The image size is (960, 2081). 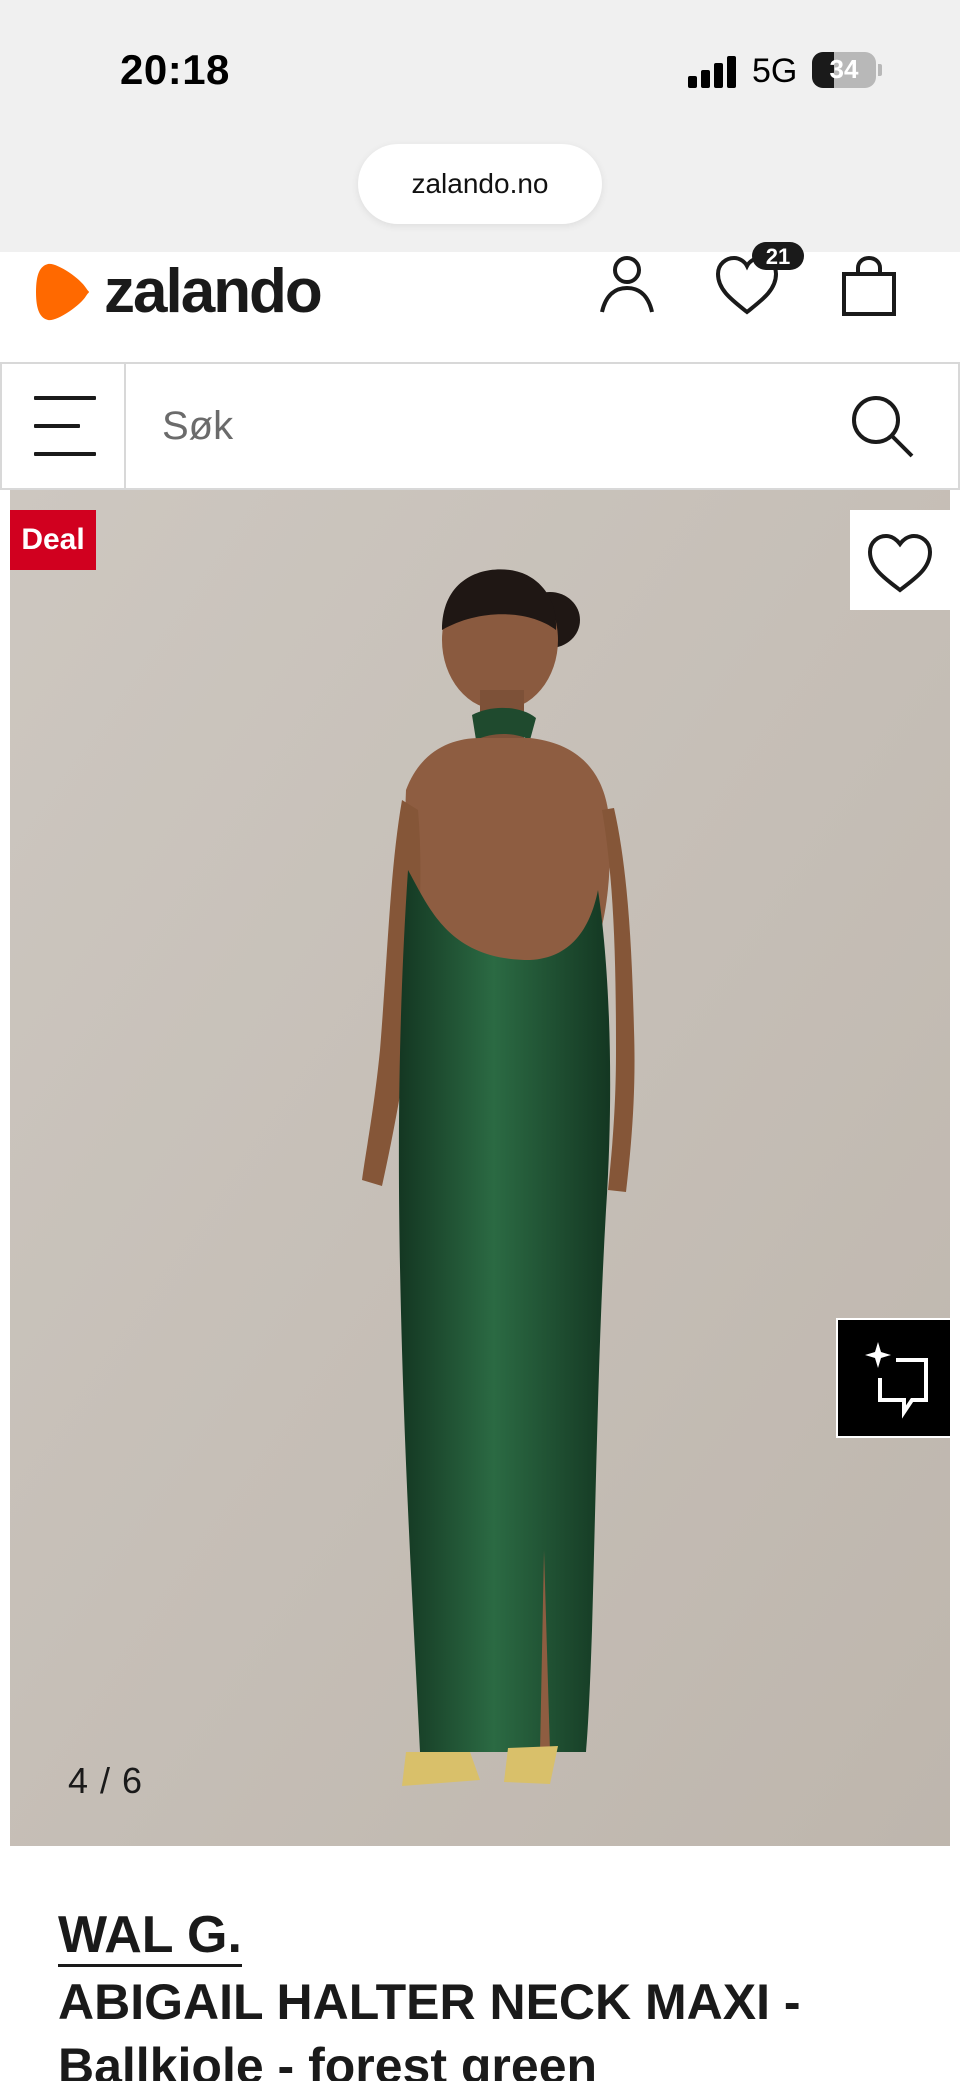 I want to click on battery-tip, so click(x=880, y=70).